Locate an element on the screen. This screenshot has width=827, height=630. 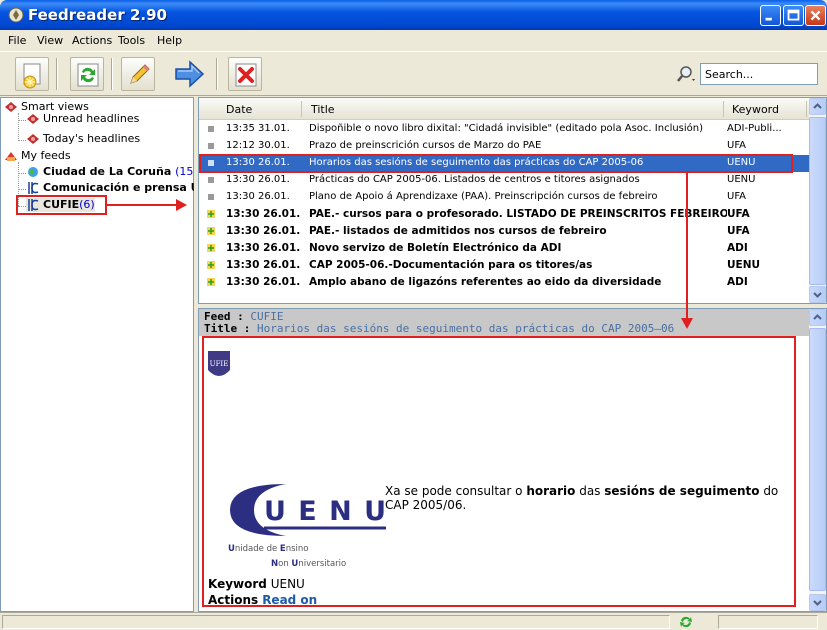
column-title: Title is located at coordinates (323, 109).